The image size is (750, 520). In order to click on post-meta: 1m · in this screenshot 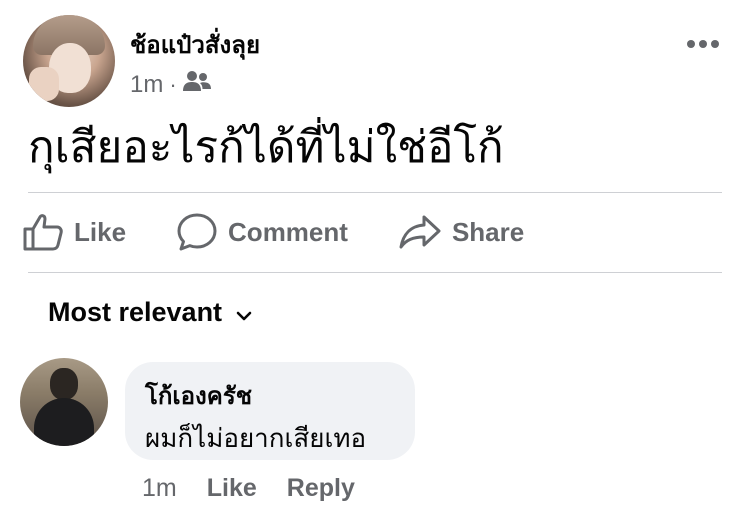, I will do `click(170, 84)`.